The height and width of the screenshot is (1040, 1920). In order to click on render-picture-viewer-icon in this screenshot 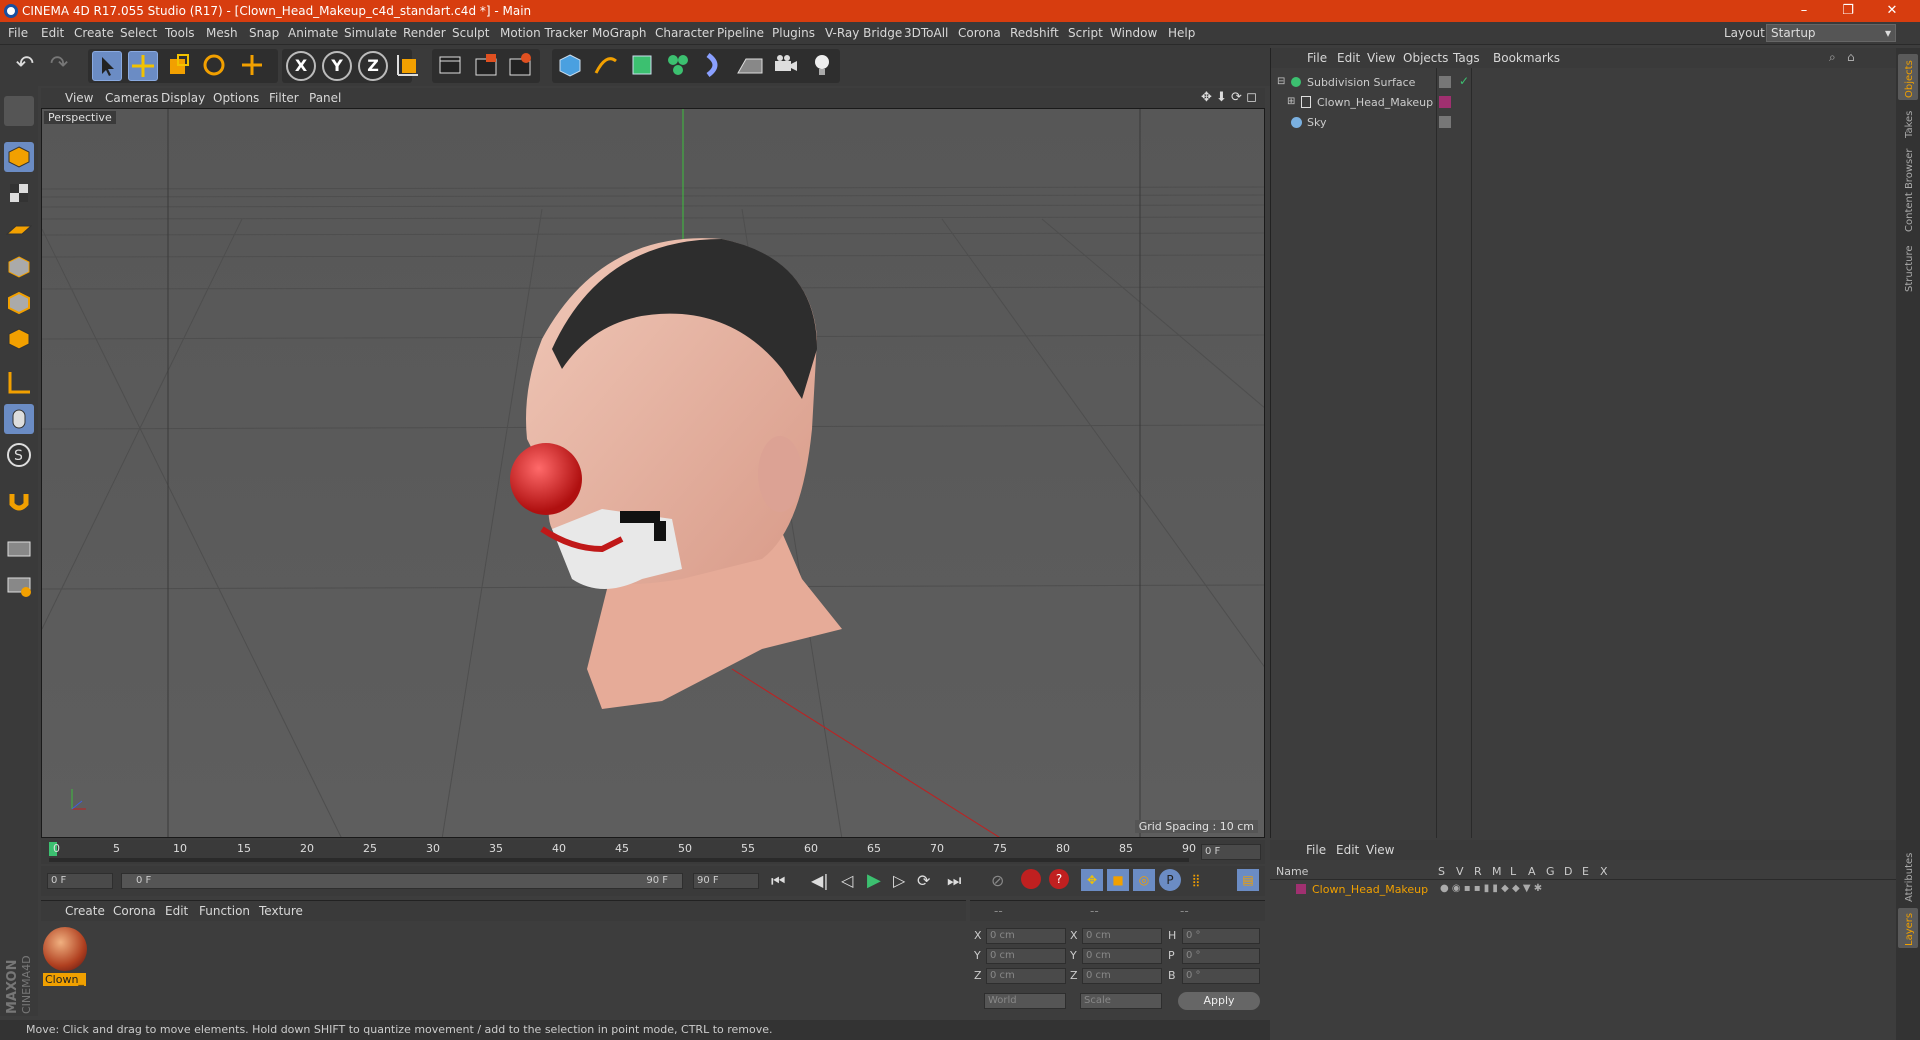, I will do `click(487, 66)`.